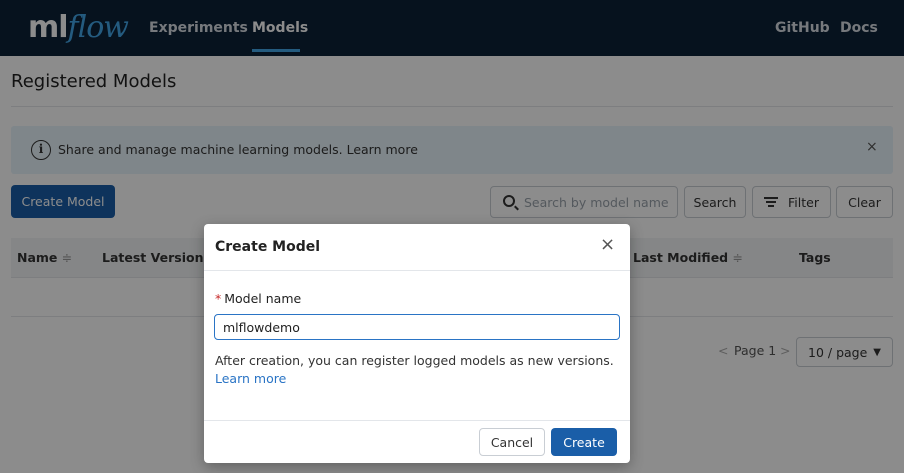 The image size is (904, 473). I want to click on modal-footer-divider, so click(417, 420).